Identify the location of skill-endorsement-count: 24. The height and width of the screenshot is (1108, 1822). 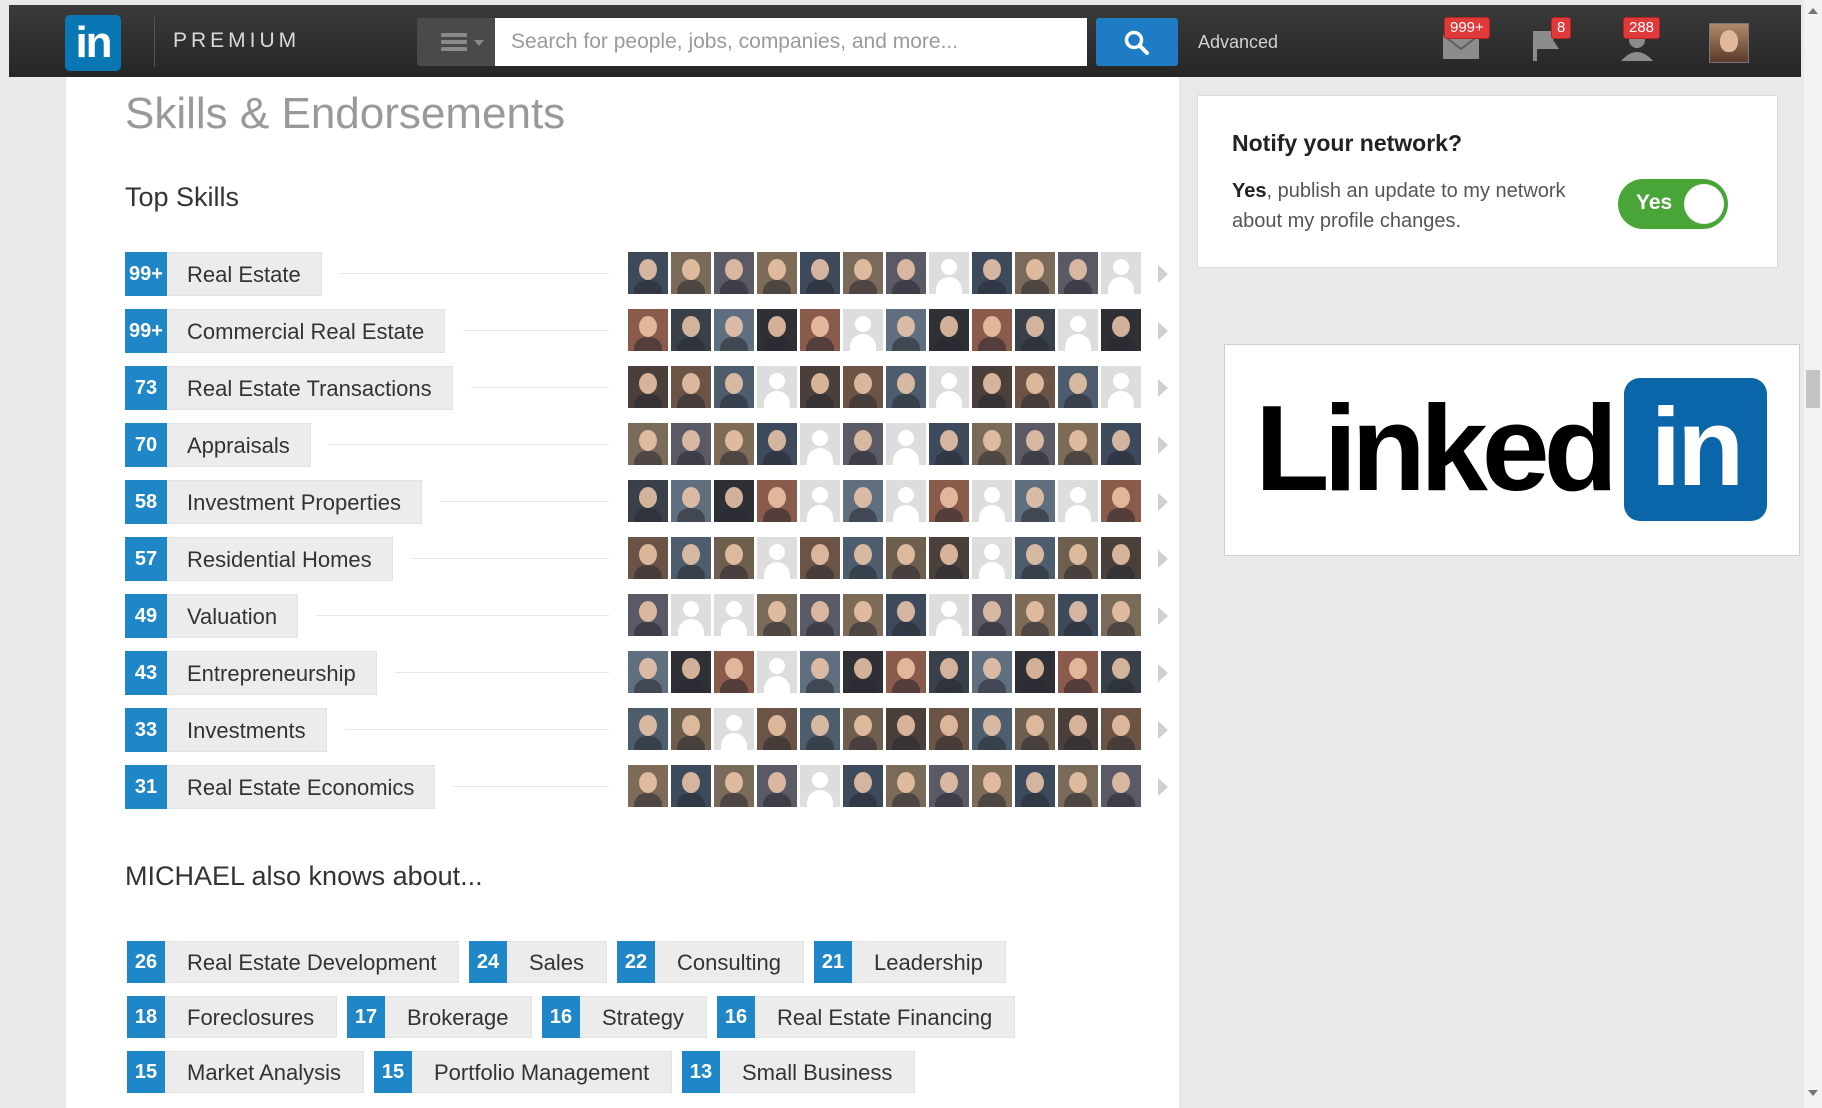
(488, 962).